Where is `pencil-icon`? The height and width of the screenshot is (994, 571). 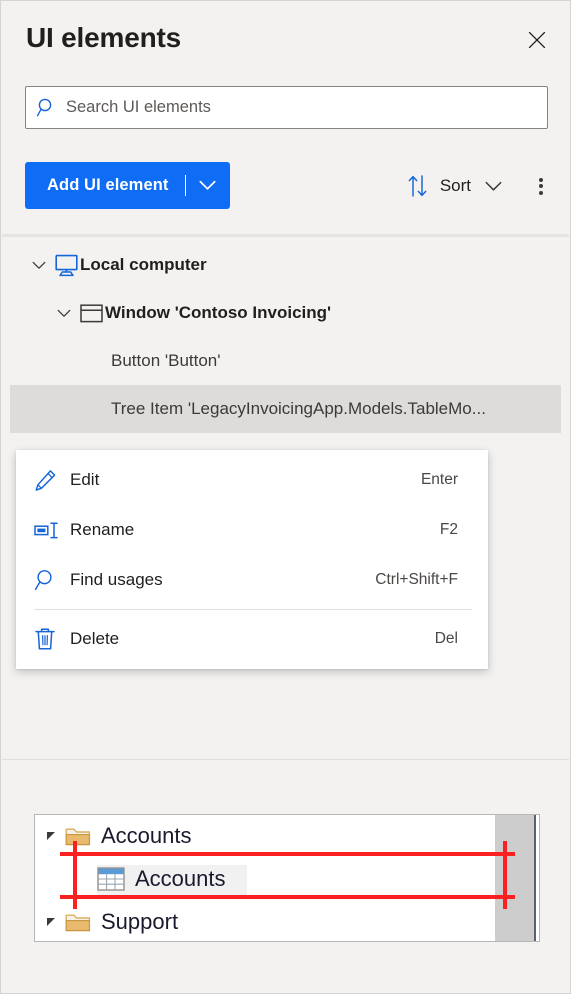 pencil-icon is located at coordinates (52, 480).